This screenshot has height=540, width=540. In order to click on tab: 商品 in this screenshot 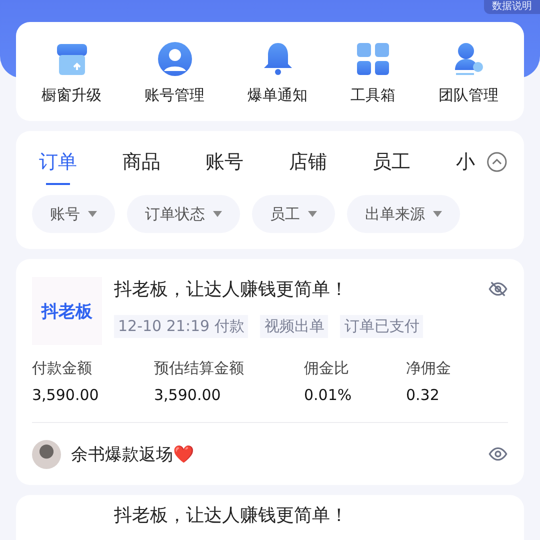, I will do `click(157, 165)`.